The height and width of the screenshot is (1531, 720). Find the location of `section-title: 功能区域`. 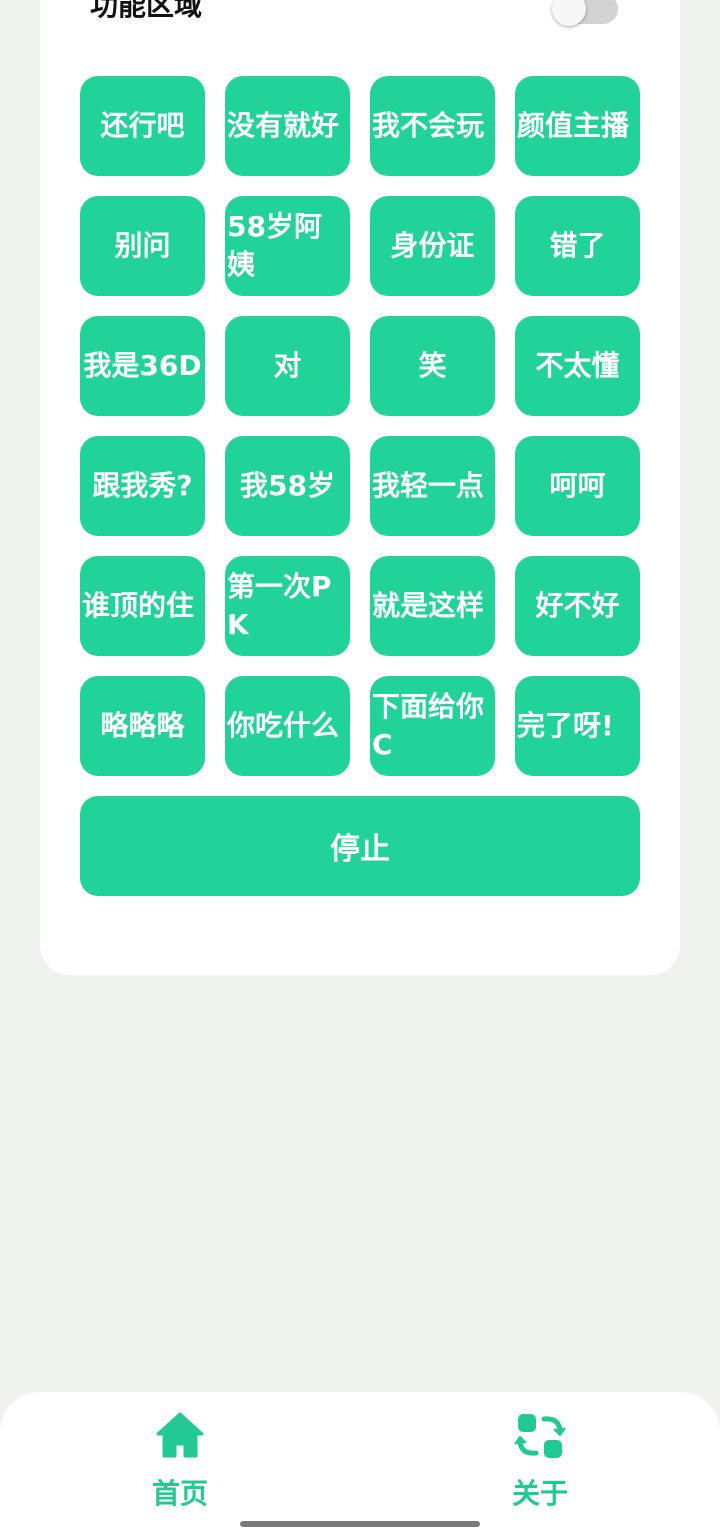

section-title: 功能区域 is located at coordinates (146, 11).